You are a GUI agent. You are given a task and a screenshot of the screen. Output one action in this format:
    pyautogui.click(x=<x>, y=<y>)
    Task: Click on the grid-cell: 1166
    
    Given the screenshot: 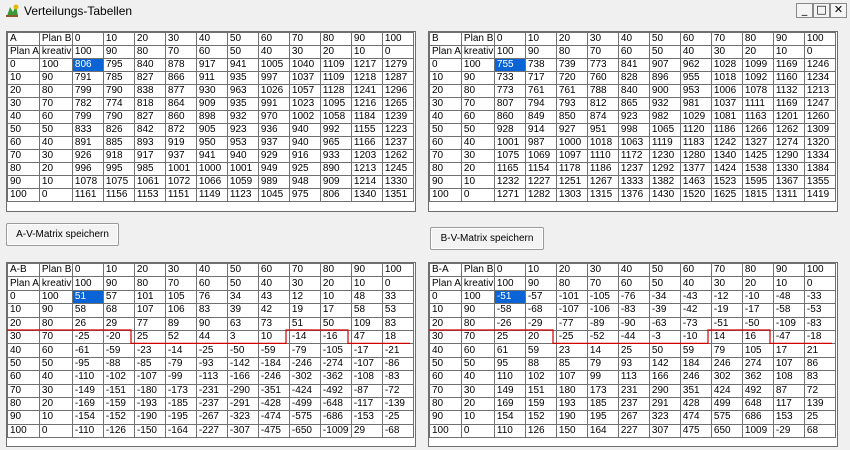 What is the action you would take?
    pyautogui.click(x=366, y=143)
    